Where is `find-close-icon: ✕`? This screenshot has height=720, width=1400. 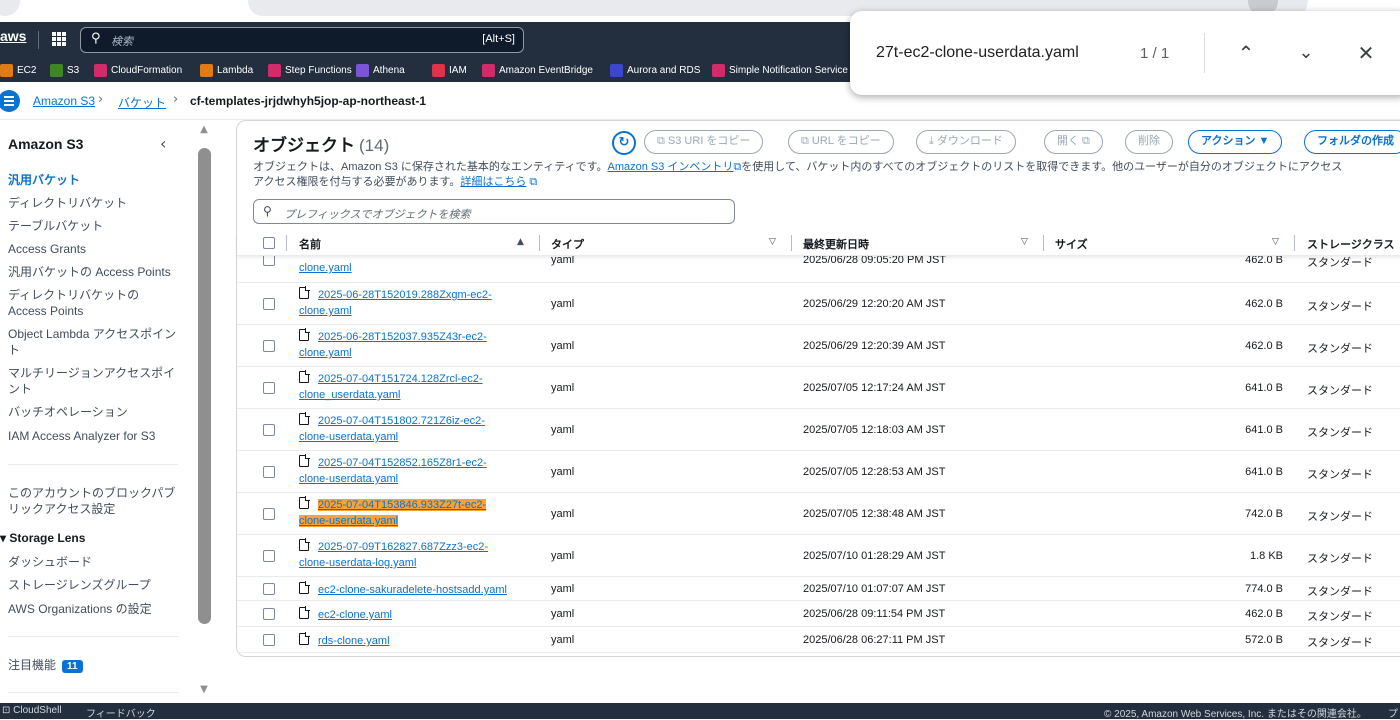 find-close-icon: ✕ is located at coordinates (1366, 53).